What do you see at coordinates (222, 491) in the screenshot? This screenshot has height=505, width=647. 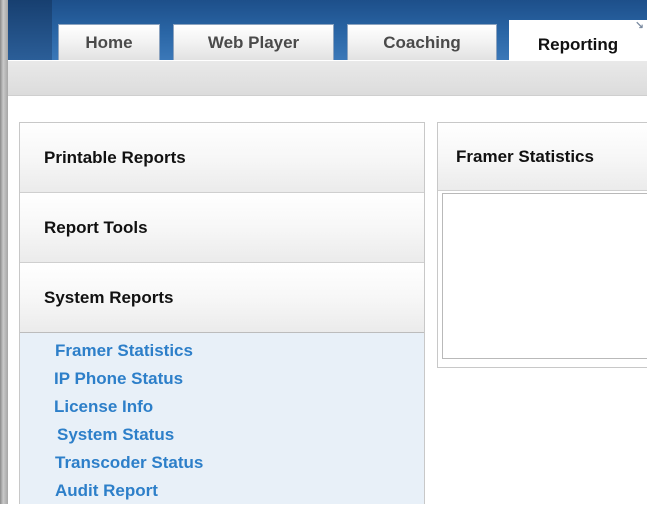 I see `link-audit-report: Audit Report` at bounding box center [222, 491].